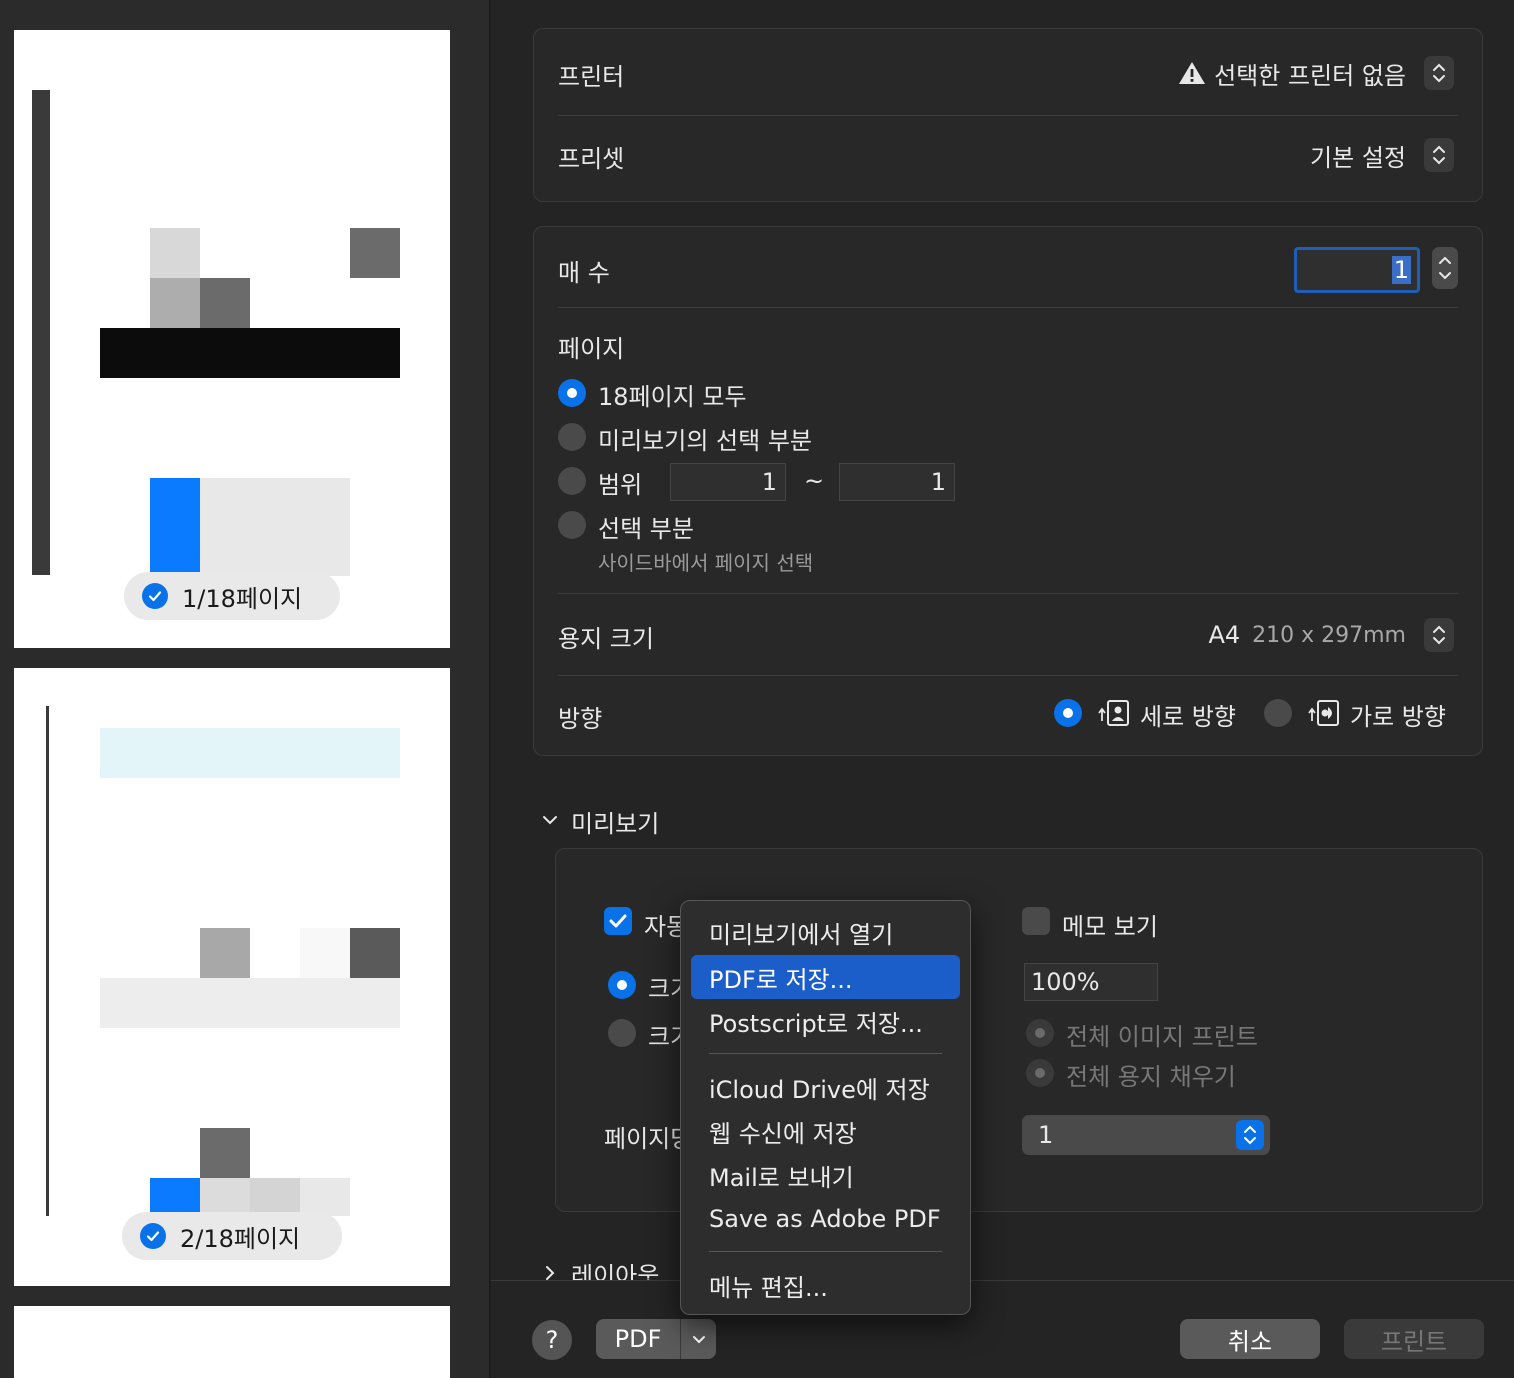  I want to click on print-button: 프린트, so click(1414, 1339).